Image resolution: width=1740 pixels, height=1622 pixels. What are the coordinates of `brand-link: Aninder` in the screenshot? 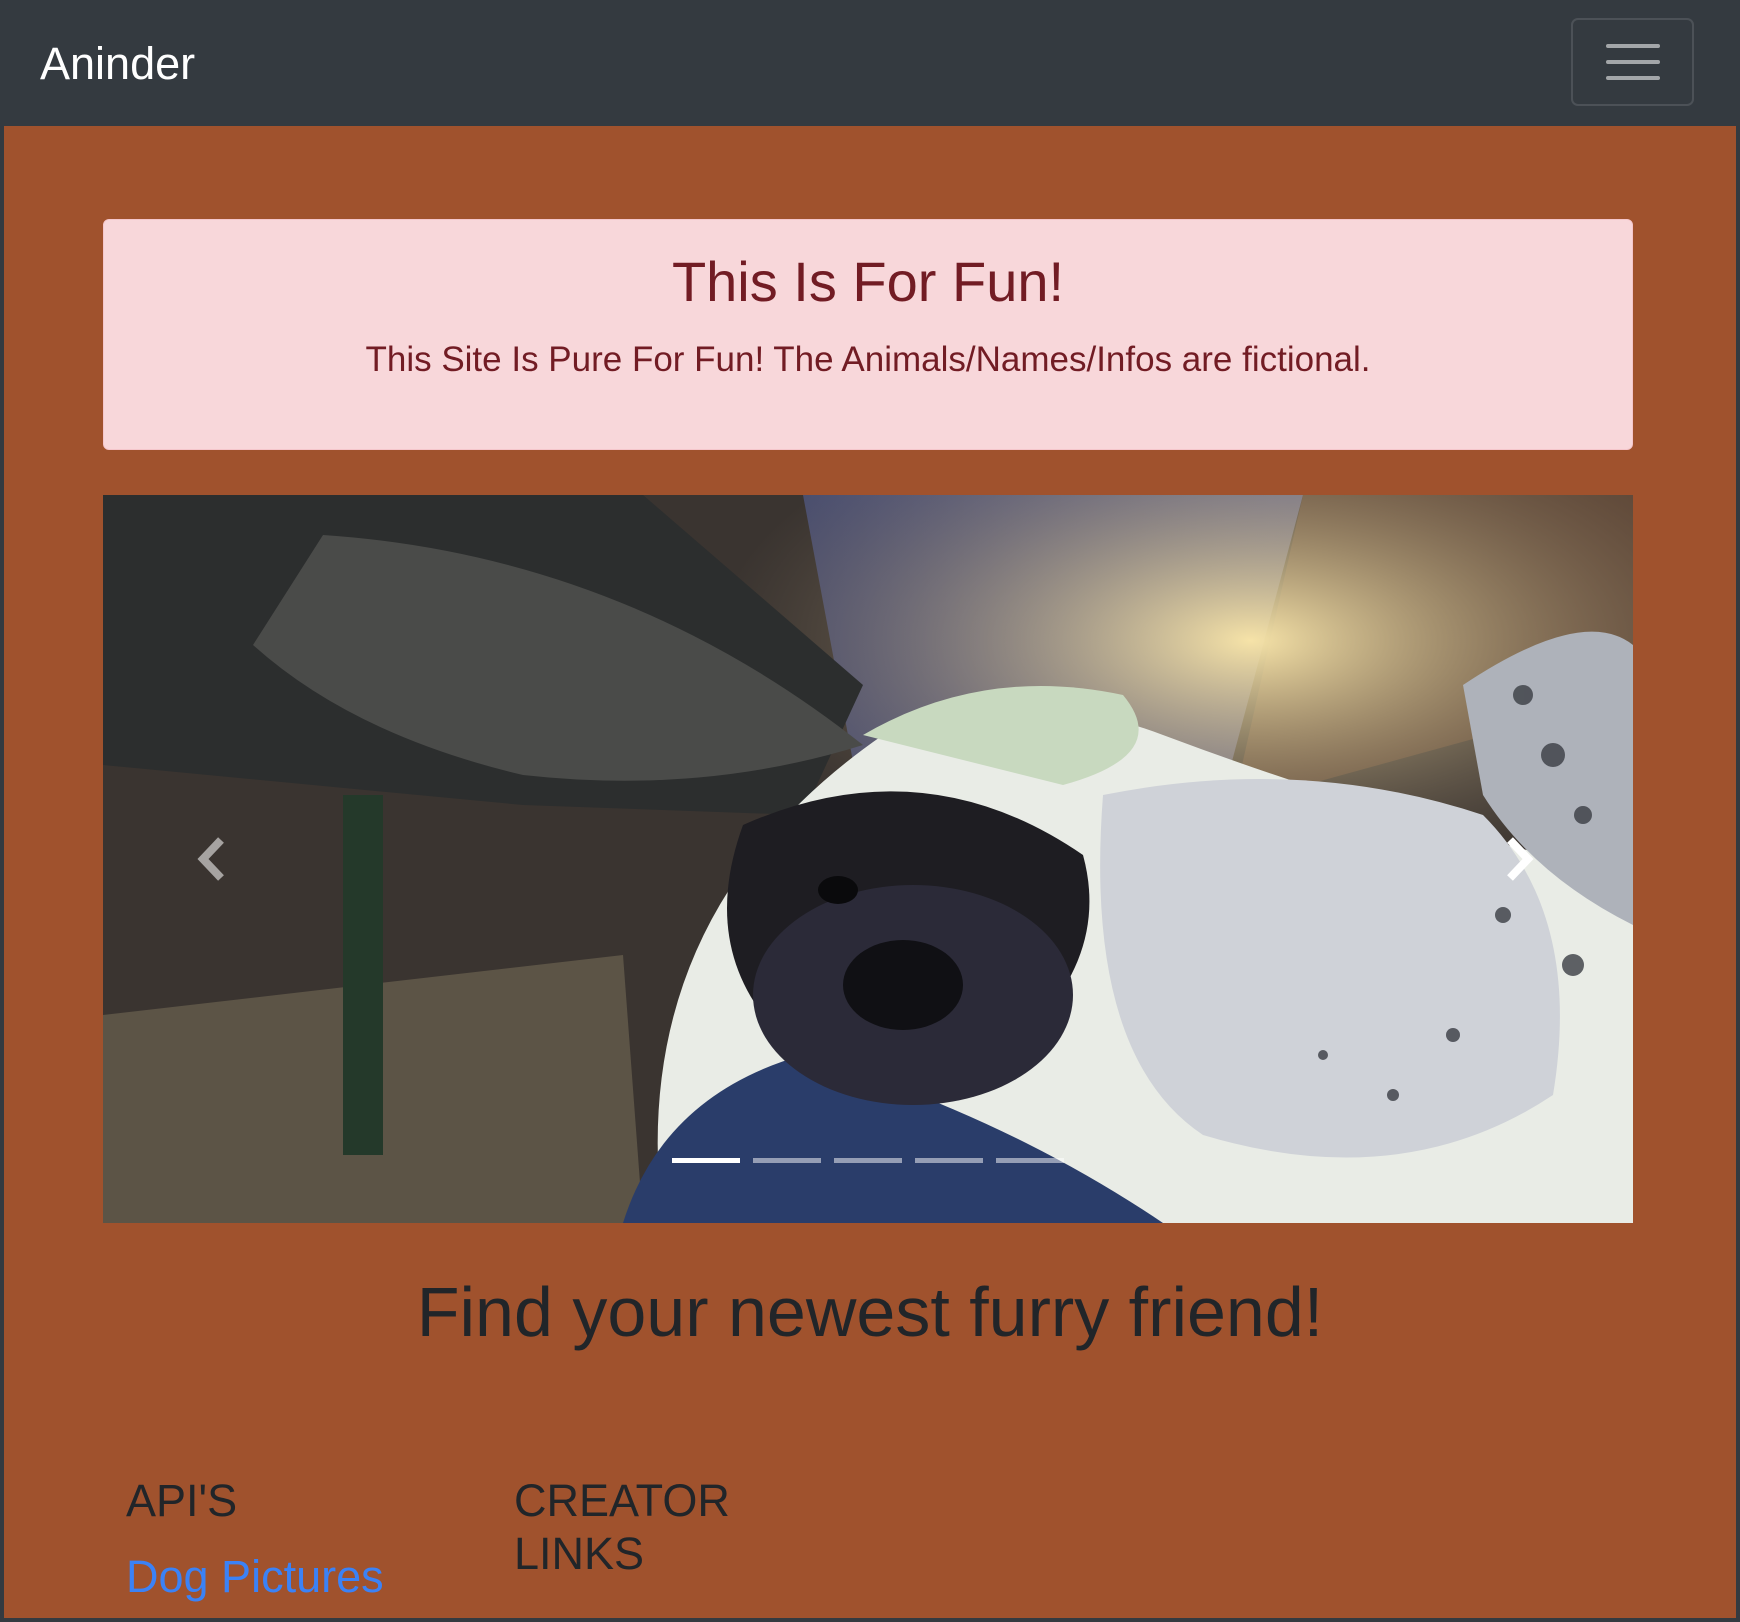 It's located at (117, 64).